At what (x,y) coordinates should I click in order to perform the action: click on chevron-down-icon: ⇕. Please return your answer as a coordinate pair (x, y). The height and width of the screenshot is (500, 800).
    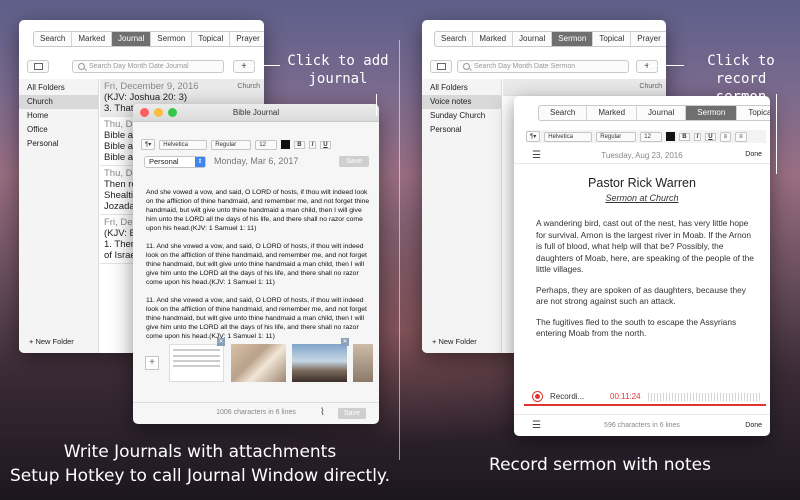
    Looking at the image, I should click on (200, 162).